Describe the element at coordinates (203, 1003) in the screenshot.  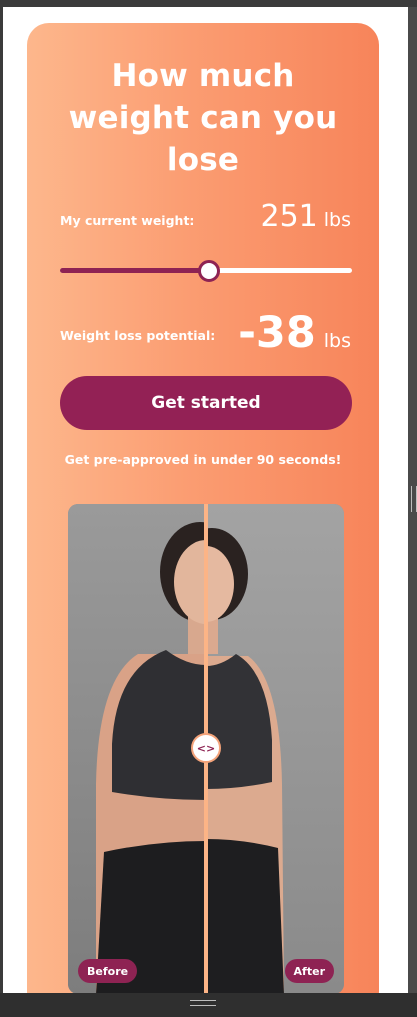
I see `horizontal-resize-grip-icon` at that location.